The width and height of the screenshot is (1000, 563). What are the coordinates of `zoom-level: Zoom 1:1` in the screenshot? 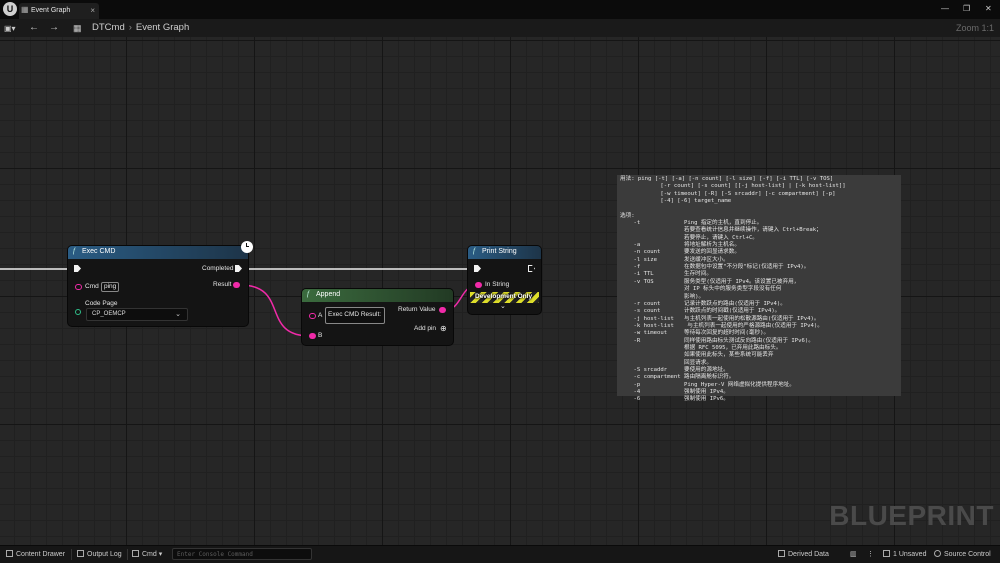 It's located at (974, 28).